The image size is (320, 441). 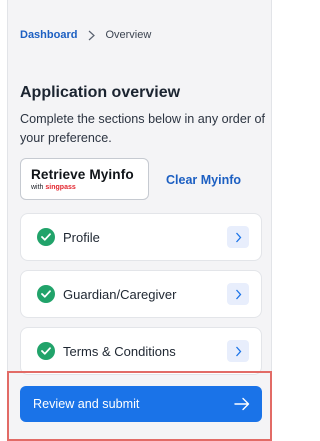 What do you see at coordinates (38, 187) in the screenshot?
I see `myinfo-sub-prefix: with` at bounding box center [38, 187].